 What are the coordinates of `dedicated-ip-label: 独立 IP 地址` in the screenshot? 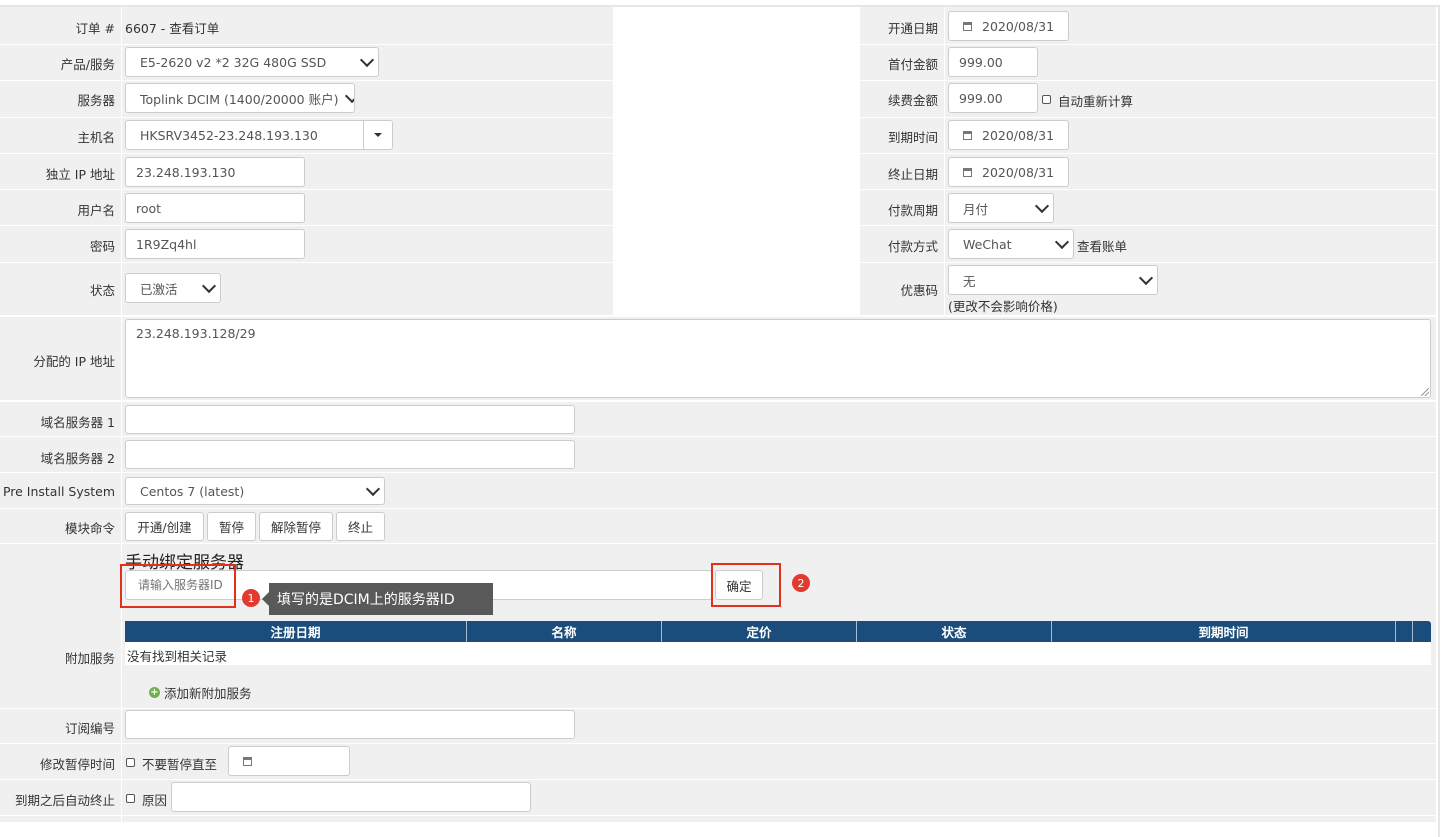 It's located at (80, 174).